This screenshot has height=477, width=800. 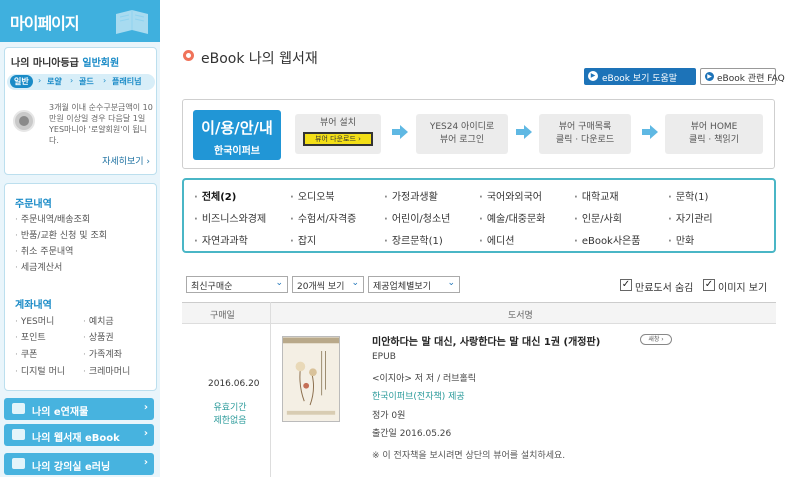 I want to click on category-all: 전체(2), so click(x=215, y=195).